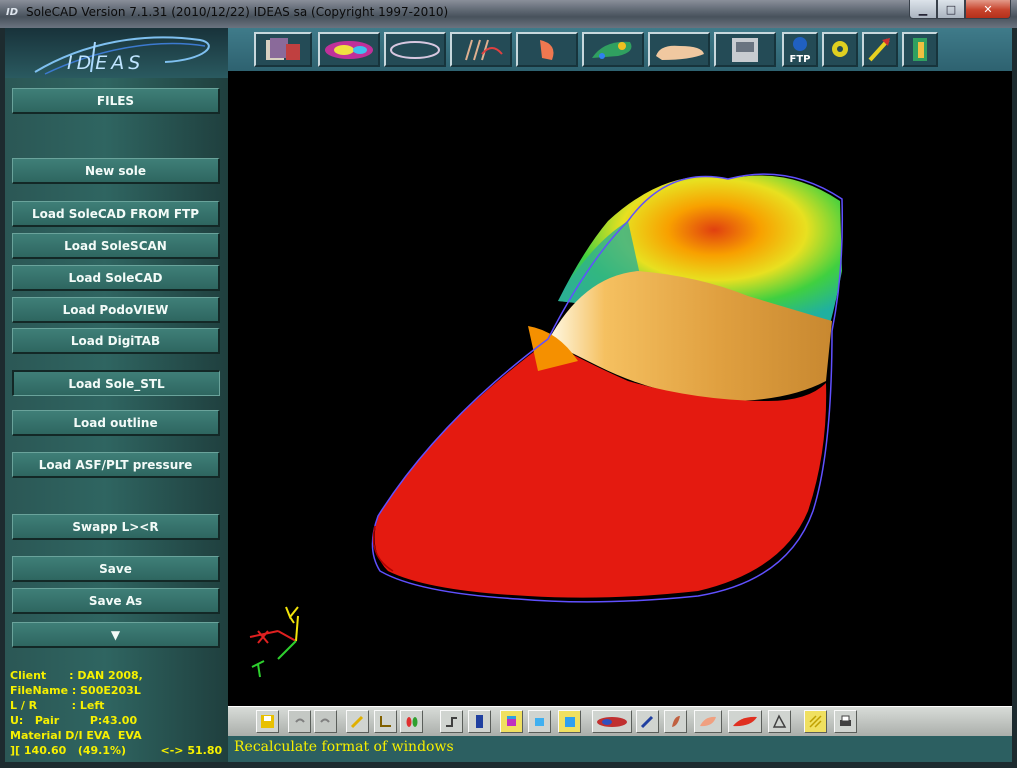 This screenshot has height=768, width=1017. I want to click on save-icon, so click(267, 721).